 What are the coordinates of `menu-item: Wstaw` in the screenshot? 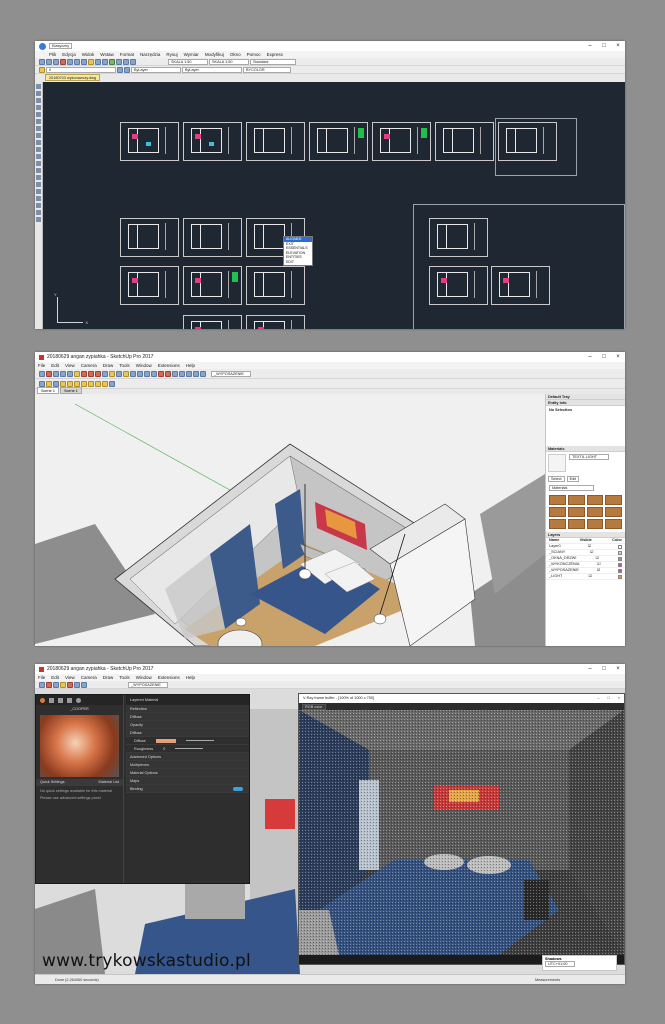 It's located at (107, 54).